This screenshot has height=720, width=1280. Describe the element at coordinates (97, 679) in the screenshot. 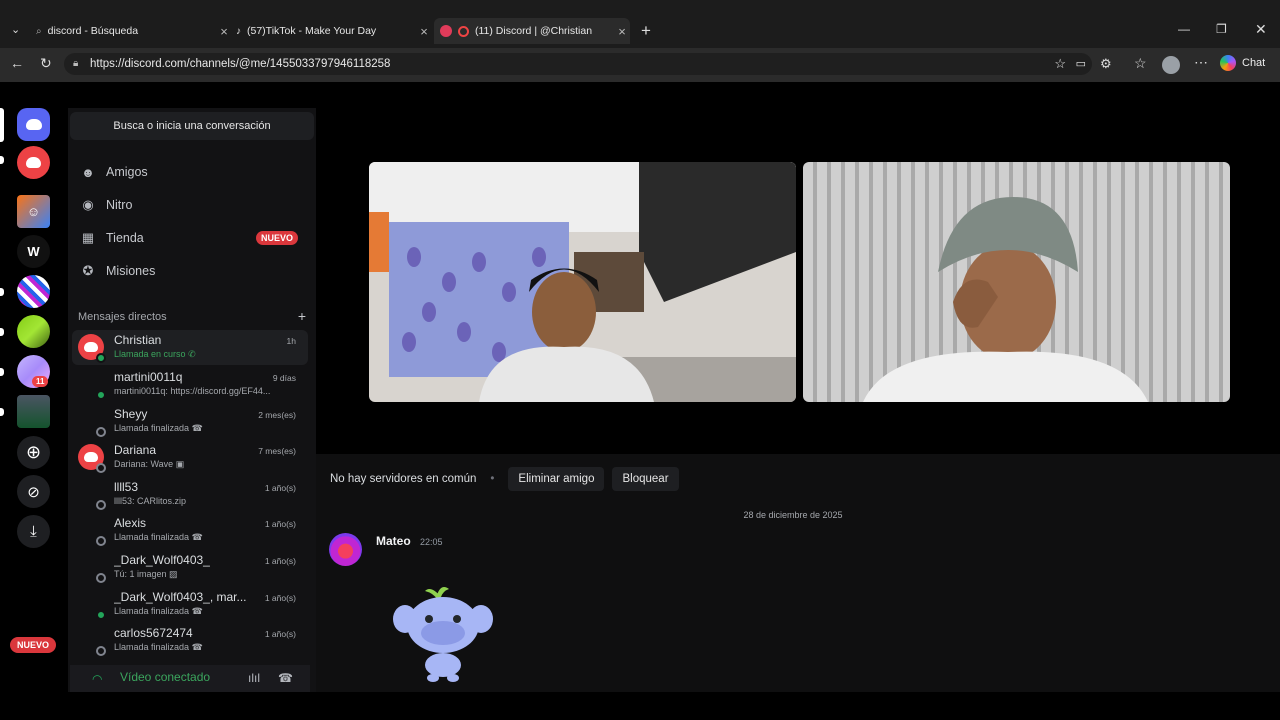

I see `signal-icon: ◠` at that location.